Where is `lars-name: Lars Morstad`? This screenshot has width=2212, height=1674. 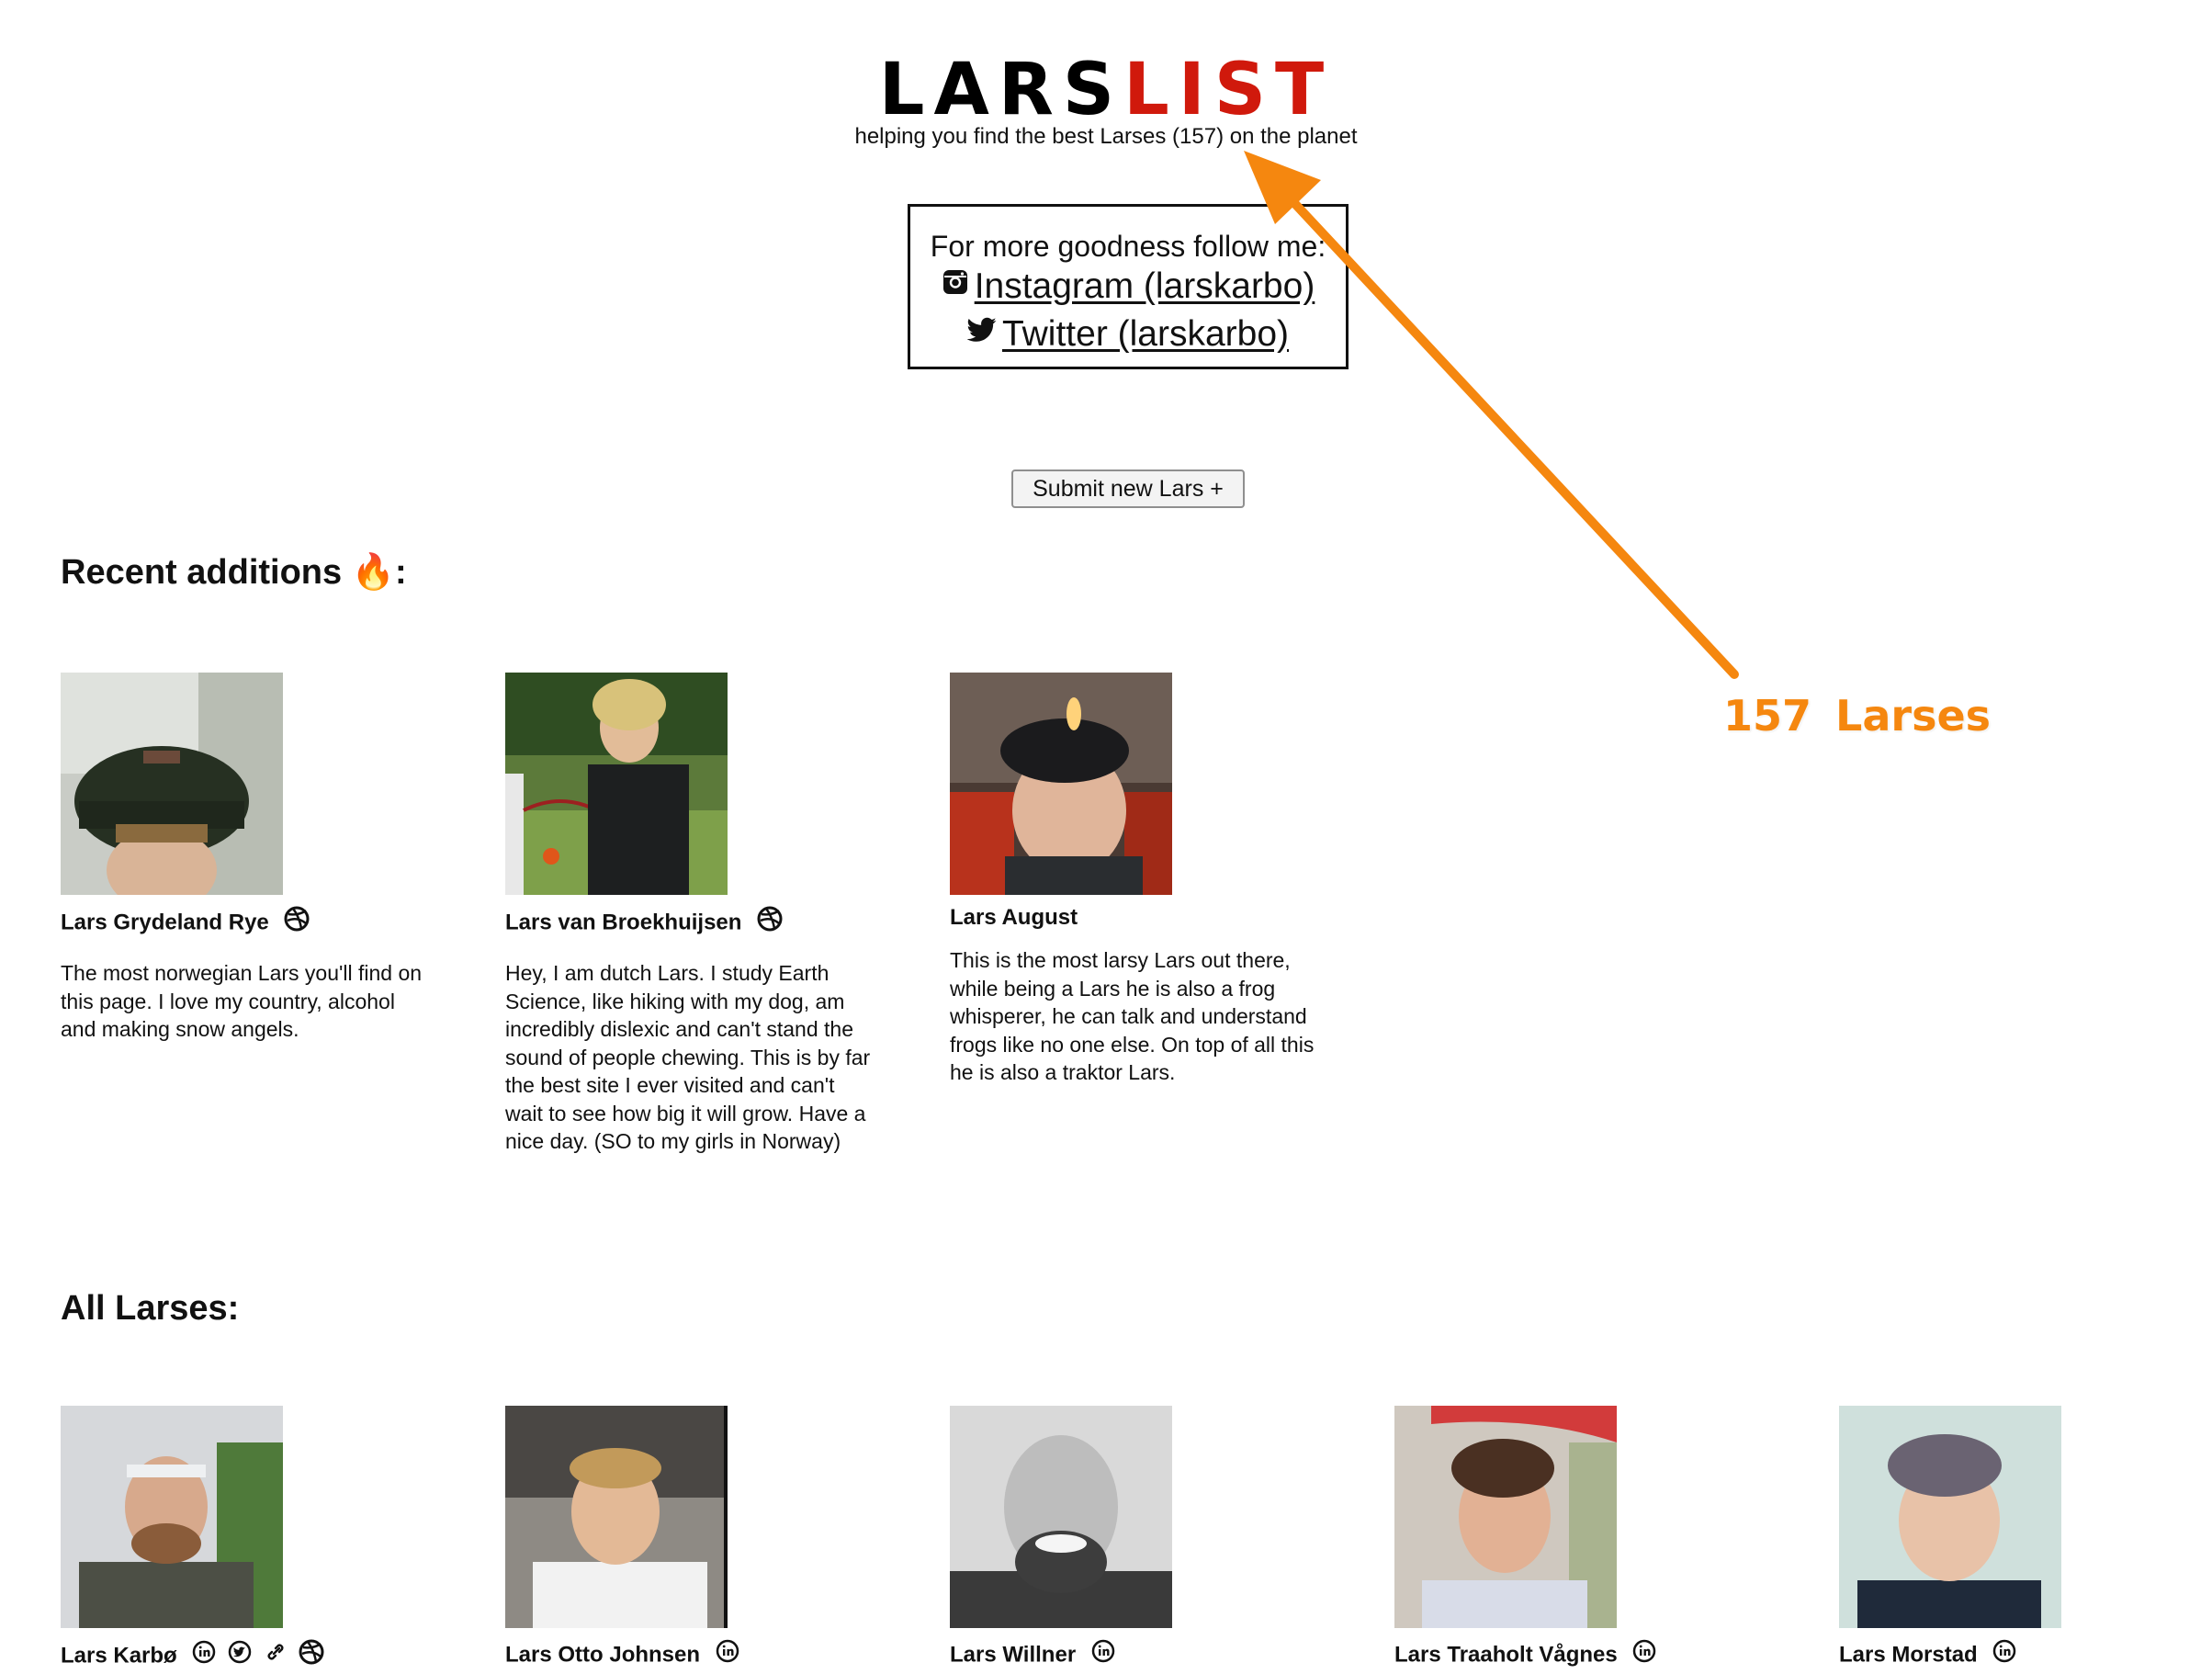
lars-name: Lars Morstad is located at coordinates (2022, 1655).